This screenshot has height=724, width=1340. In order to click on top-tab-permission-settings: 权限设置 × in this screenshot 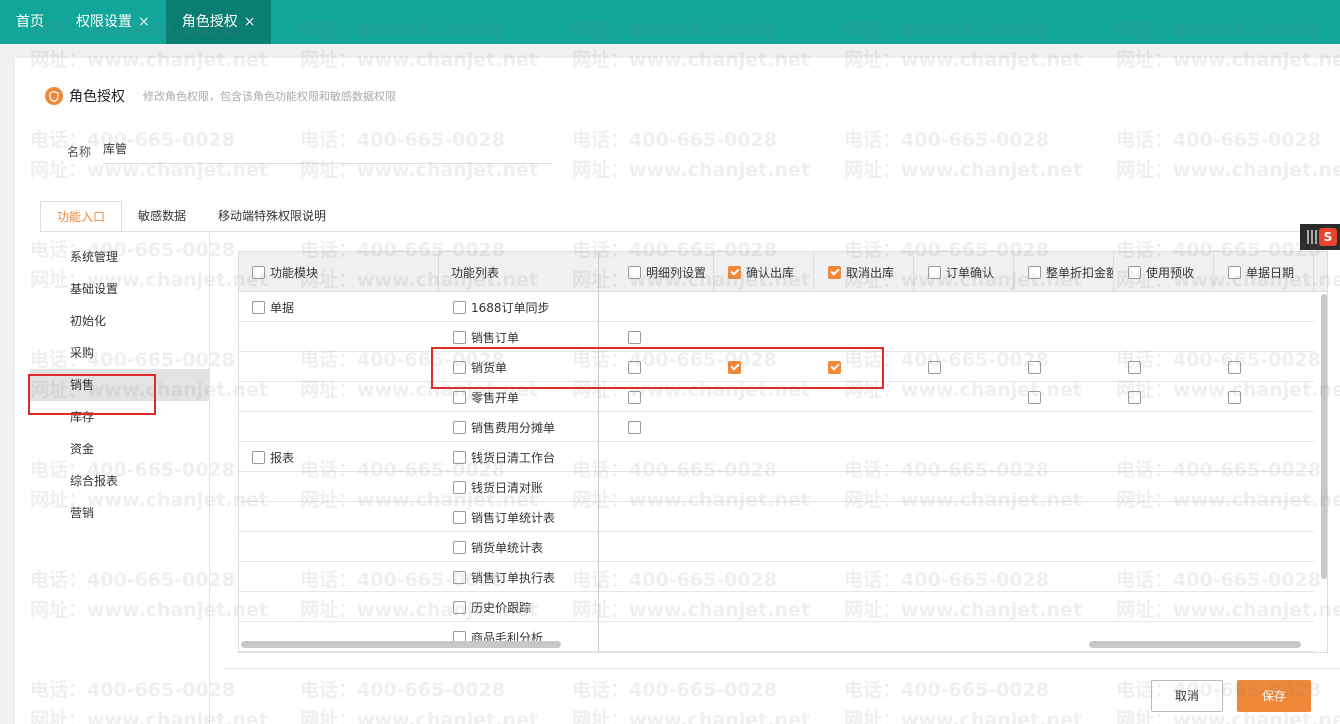, I will do `click(113, 22)`.